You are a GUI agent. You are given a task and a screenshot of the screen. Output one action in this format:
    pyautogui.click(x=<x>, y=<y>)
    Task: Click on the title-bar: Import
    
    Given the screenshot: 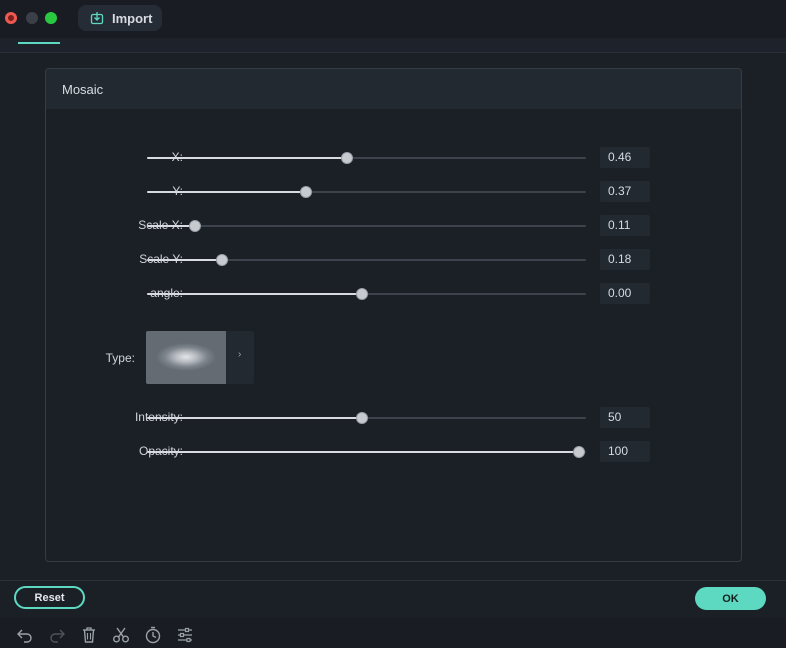 What is the action you would take?
    pyautogui.click(x=393, y=19)
    